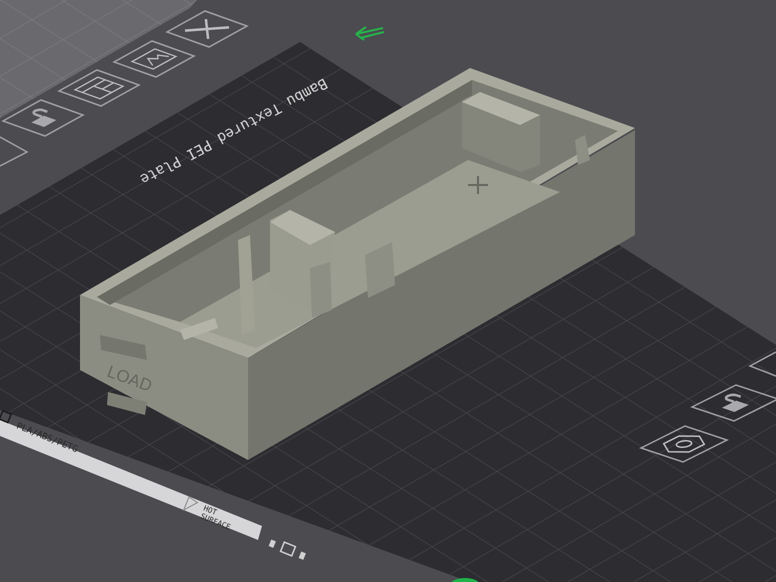  What do you see at coordinates (370, 33) in the screenshot?
I see `axis-arrow-icon` at bounding box center [370, 33].